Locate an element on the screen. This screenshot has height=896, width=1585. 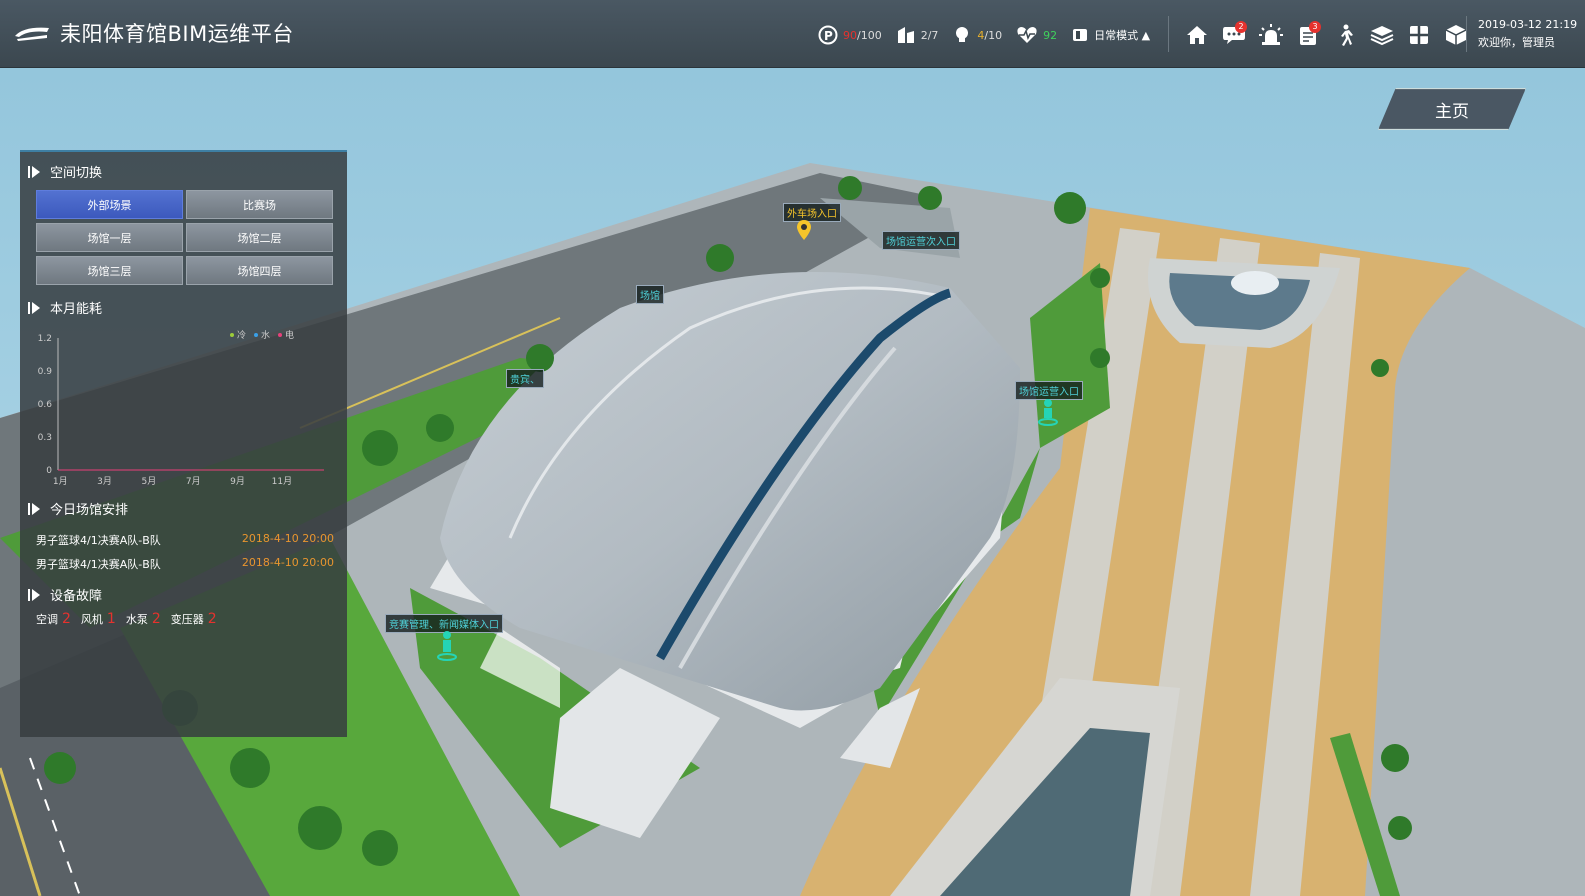
walking-person-icon is located at coordinates (1346, 35).